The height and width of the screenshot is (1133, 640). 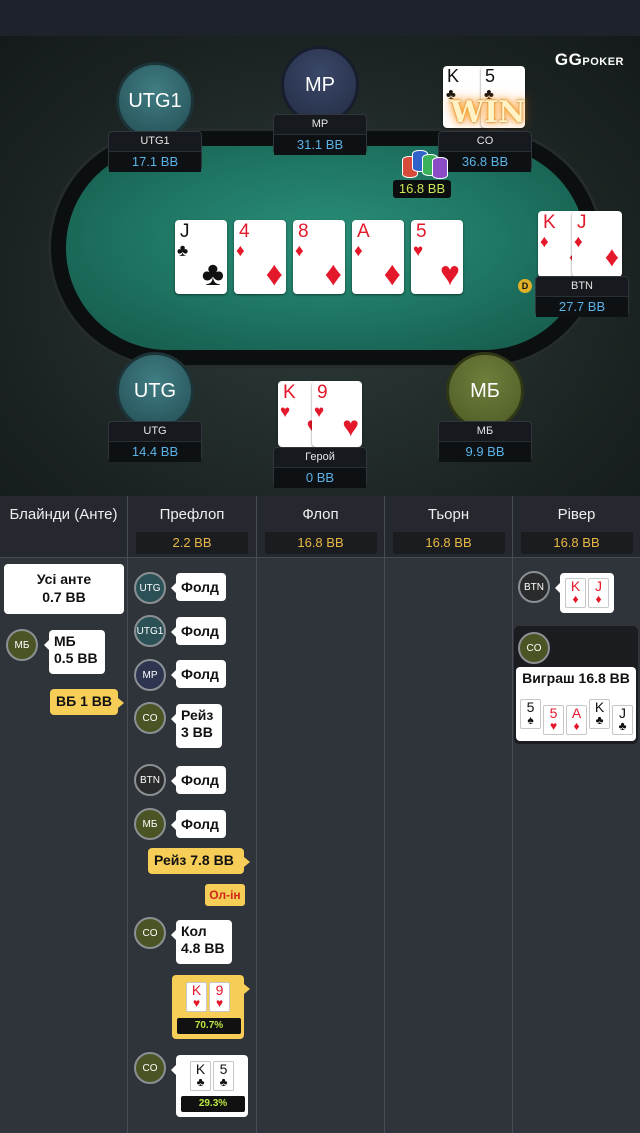 I want to click on col-header-preflop: Префлоп 2.2 BB, so click(x=192, y=527).